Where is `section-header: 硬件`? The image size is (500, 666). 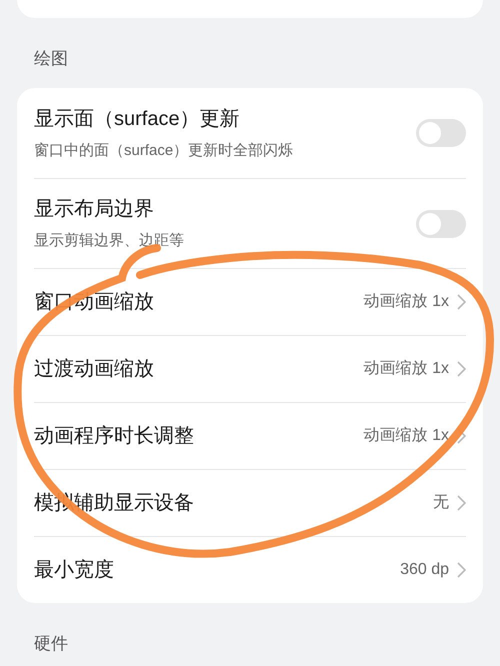
section-header: 硬件 is located at coordinates (51, 644).